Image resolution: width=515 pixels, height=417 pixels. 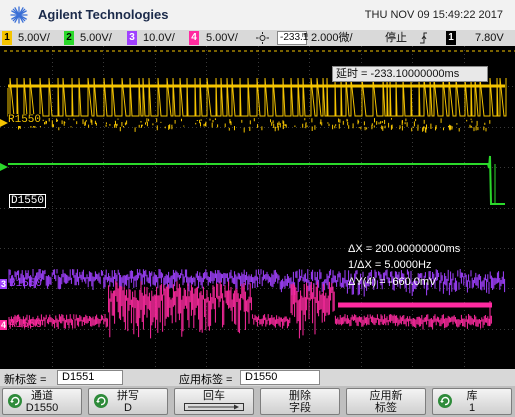 I want to click on spell-softkey: 拼写 D, so click(x=128, y=401).